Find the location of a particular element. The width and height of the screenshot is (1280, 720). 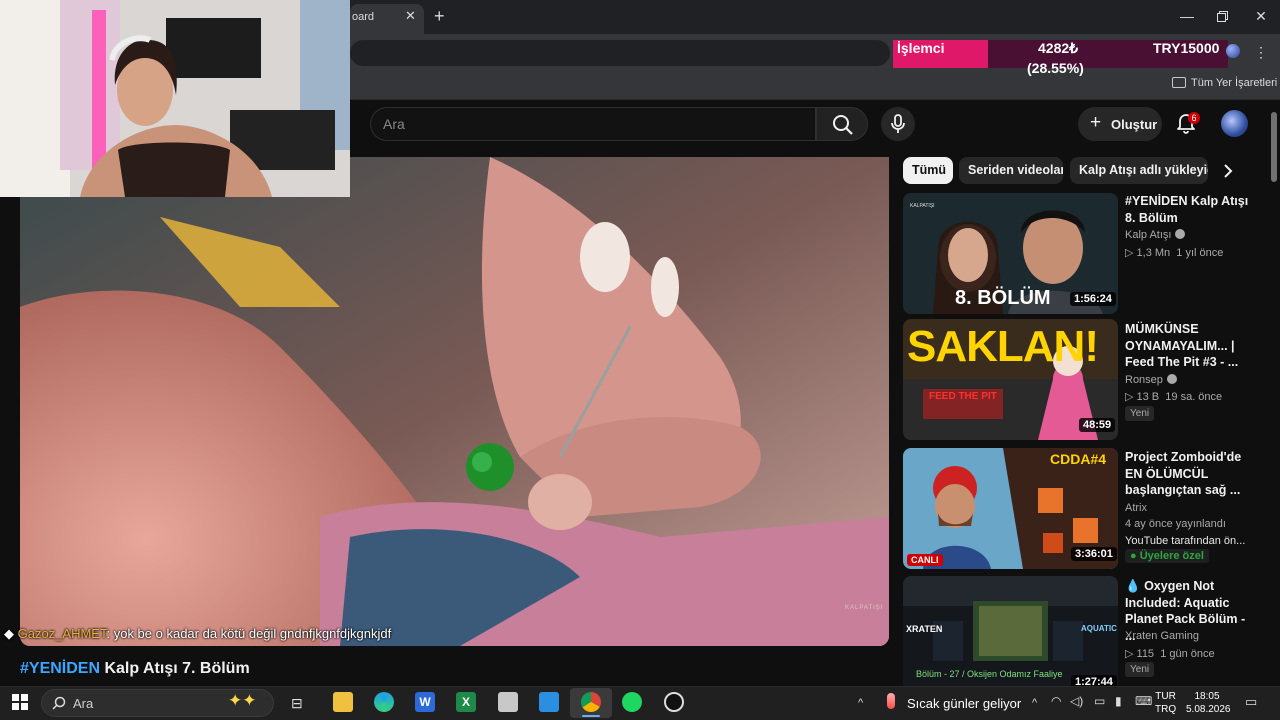

live-badge: CANLI is located at coordinates (925, 560).